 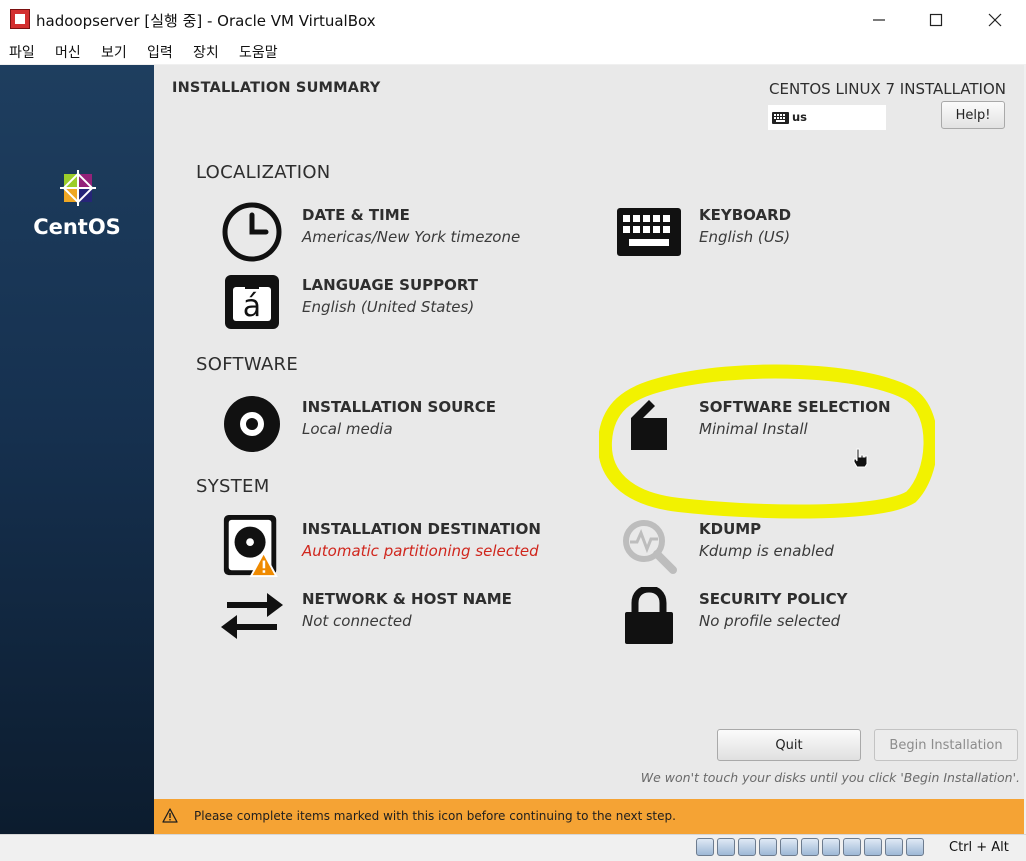 What do you see at coordinates (263, 172) in the screenshot?
I see `section-localization: LOCALIZATION` at bounding box center [263, 172].